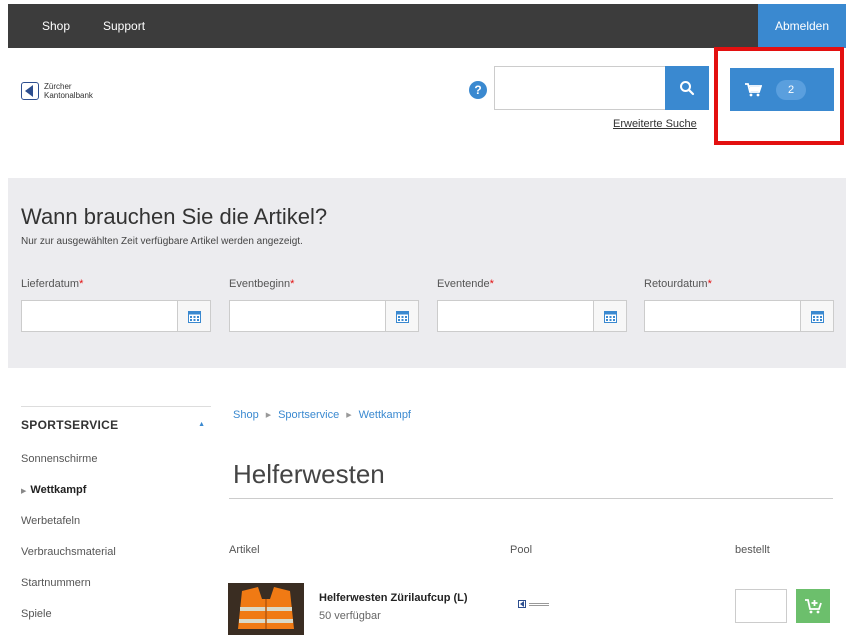  Describe the element at coordinates (174, 216) in the screenshot. I see `date-panel-title: Wann brauchen Sie die Artikel?` at that location.